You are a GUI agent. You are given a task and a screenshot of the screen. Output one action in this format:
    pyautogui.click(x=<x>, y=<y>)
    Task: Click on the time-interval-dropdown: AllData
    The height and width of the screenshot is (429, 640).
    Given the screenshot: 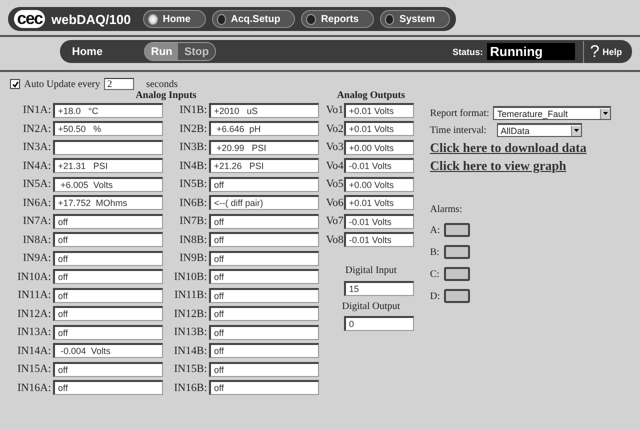 What is the action you would take?
    pyautogui.click(x=539, y=130)
    